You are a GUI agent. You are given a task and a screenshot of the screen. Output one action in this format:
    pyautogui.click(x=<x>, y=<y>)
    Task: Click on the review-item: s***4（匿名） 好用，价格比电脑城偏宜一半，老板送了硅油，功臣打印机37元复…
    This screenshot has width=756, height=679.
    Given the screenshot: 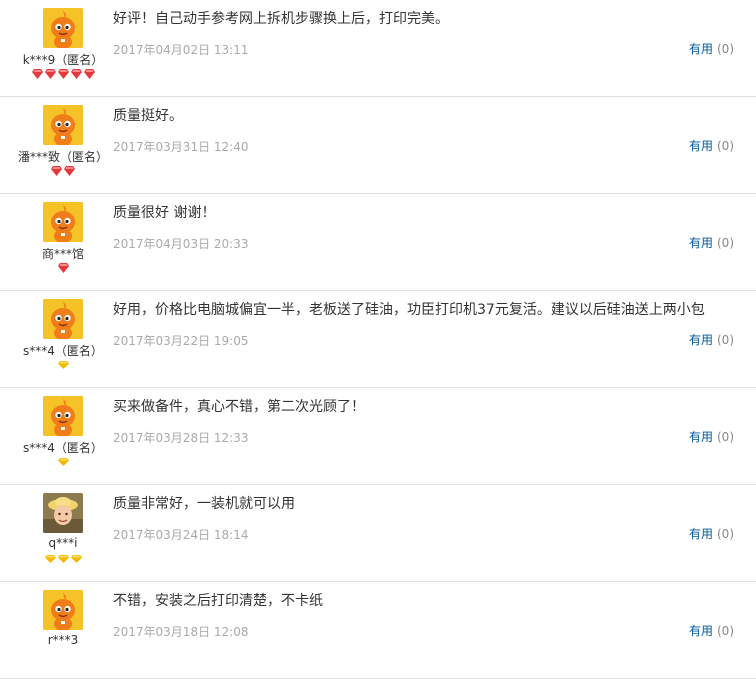 What is the action you would take?
    pyautogui.click(x=378, y=339)
    